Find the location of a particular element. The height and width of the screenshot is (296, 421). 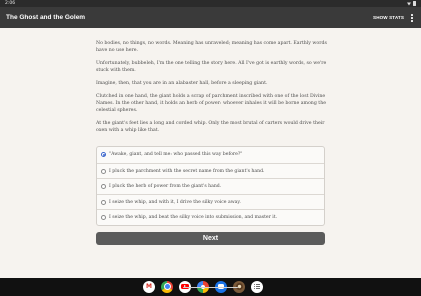

app-bar: The Ghost and the Golem SHOW STATS is located at coordinates (210, 17).